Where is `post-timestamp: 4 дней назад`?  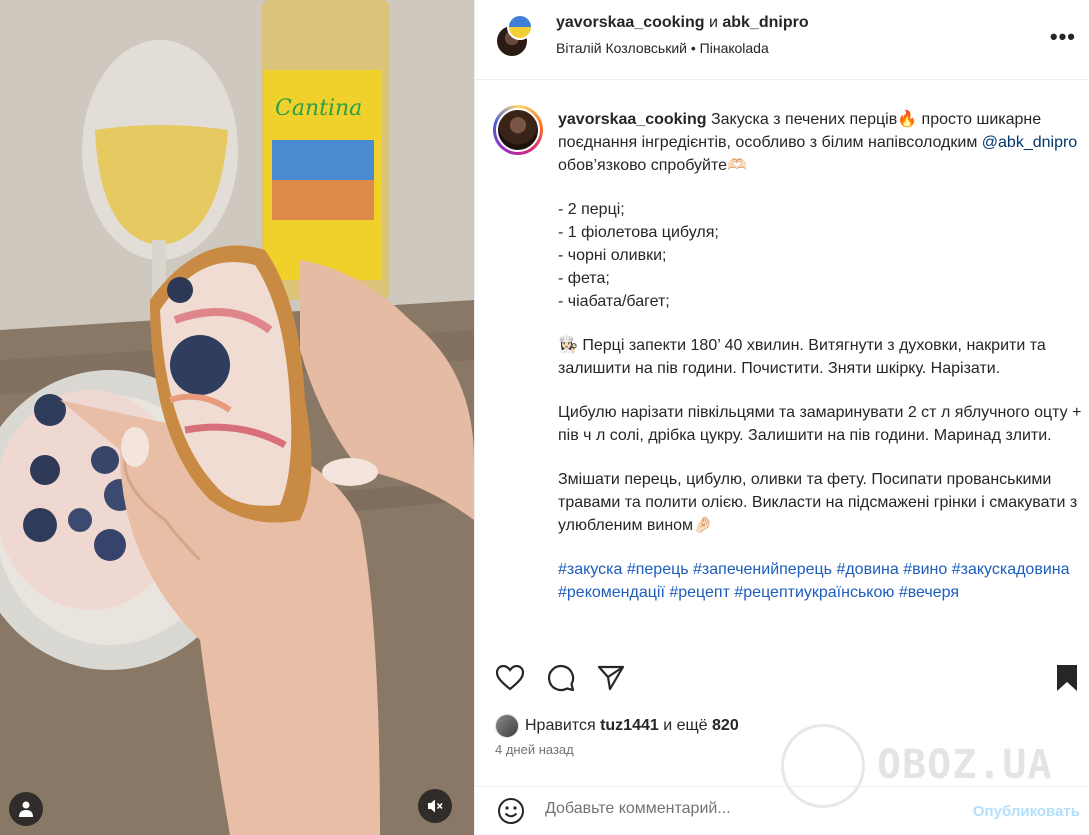 post-timestamp: 4 дней назад is located at coordinates (534, 749).